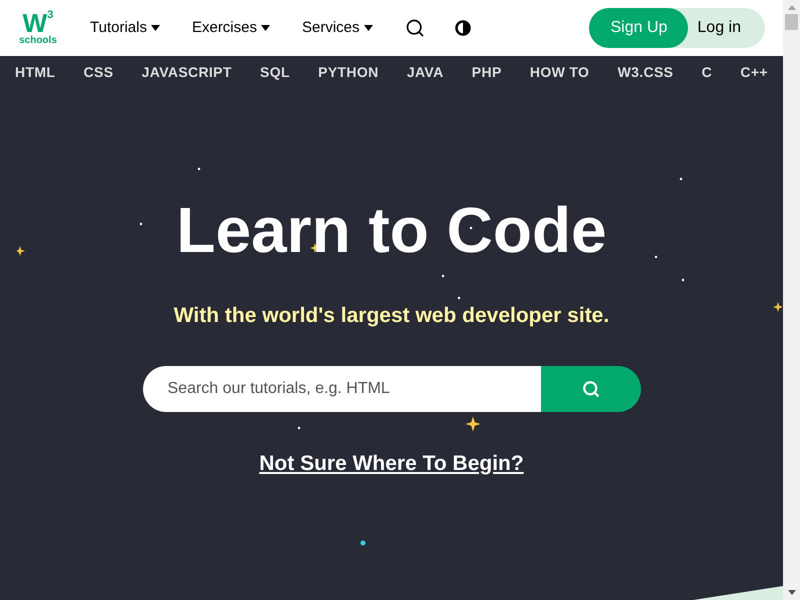  Describe the element at coordinates (707, 72) in the screenshot. I see `topic-link: C` at that location.